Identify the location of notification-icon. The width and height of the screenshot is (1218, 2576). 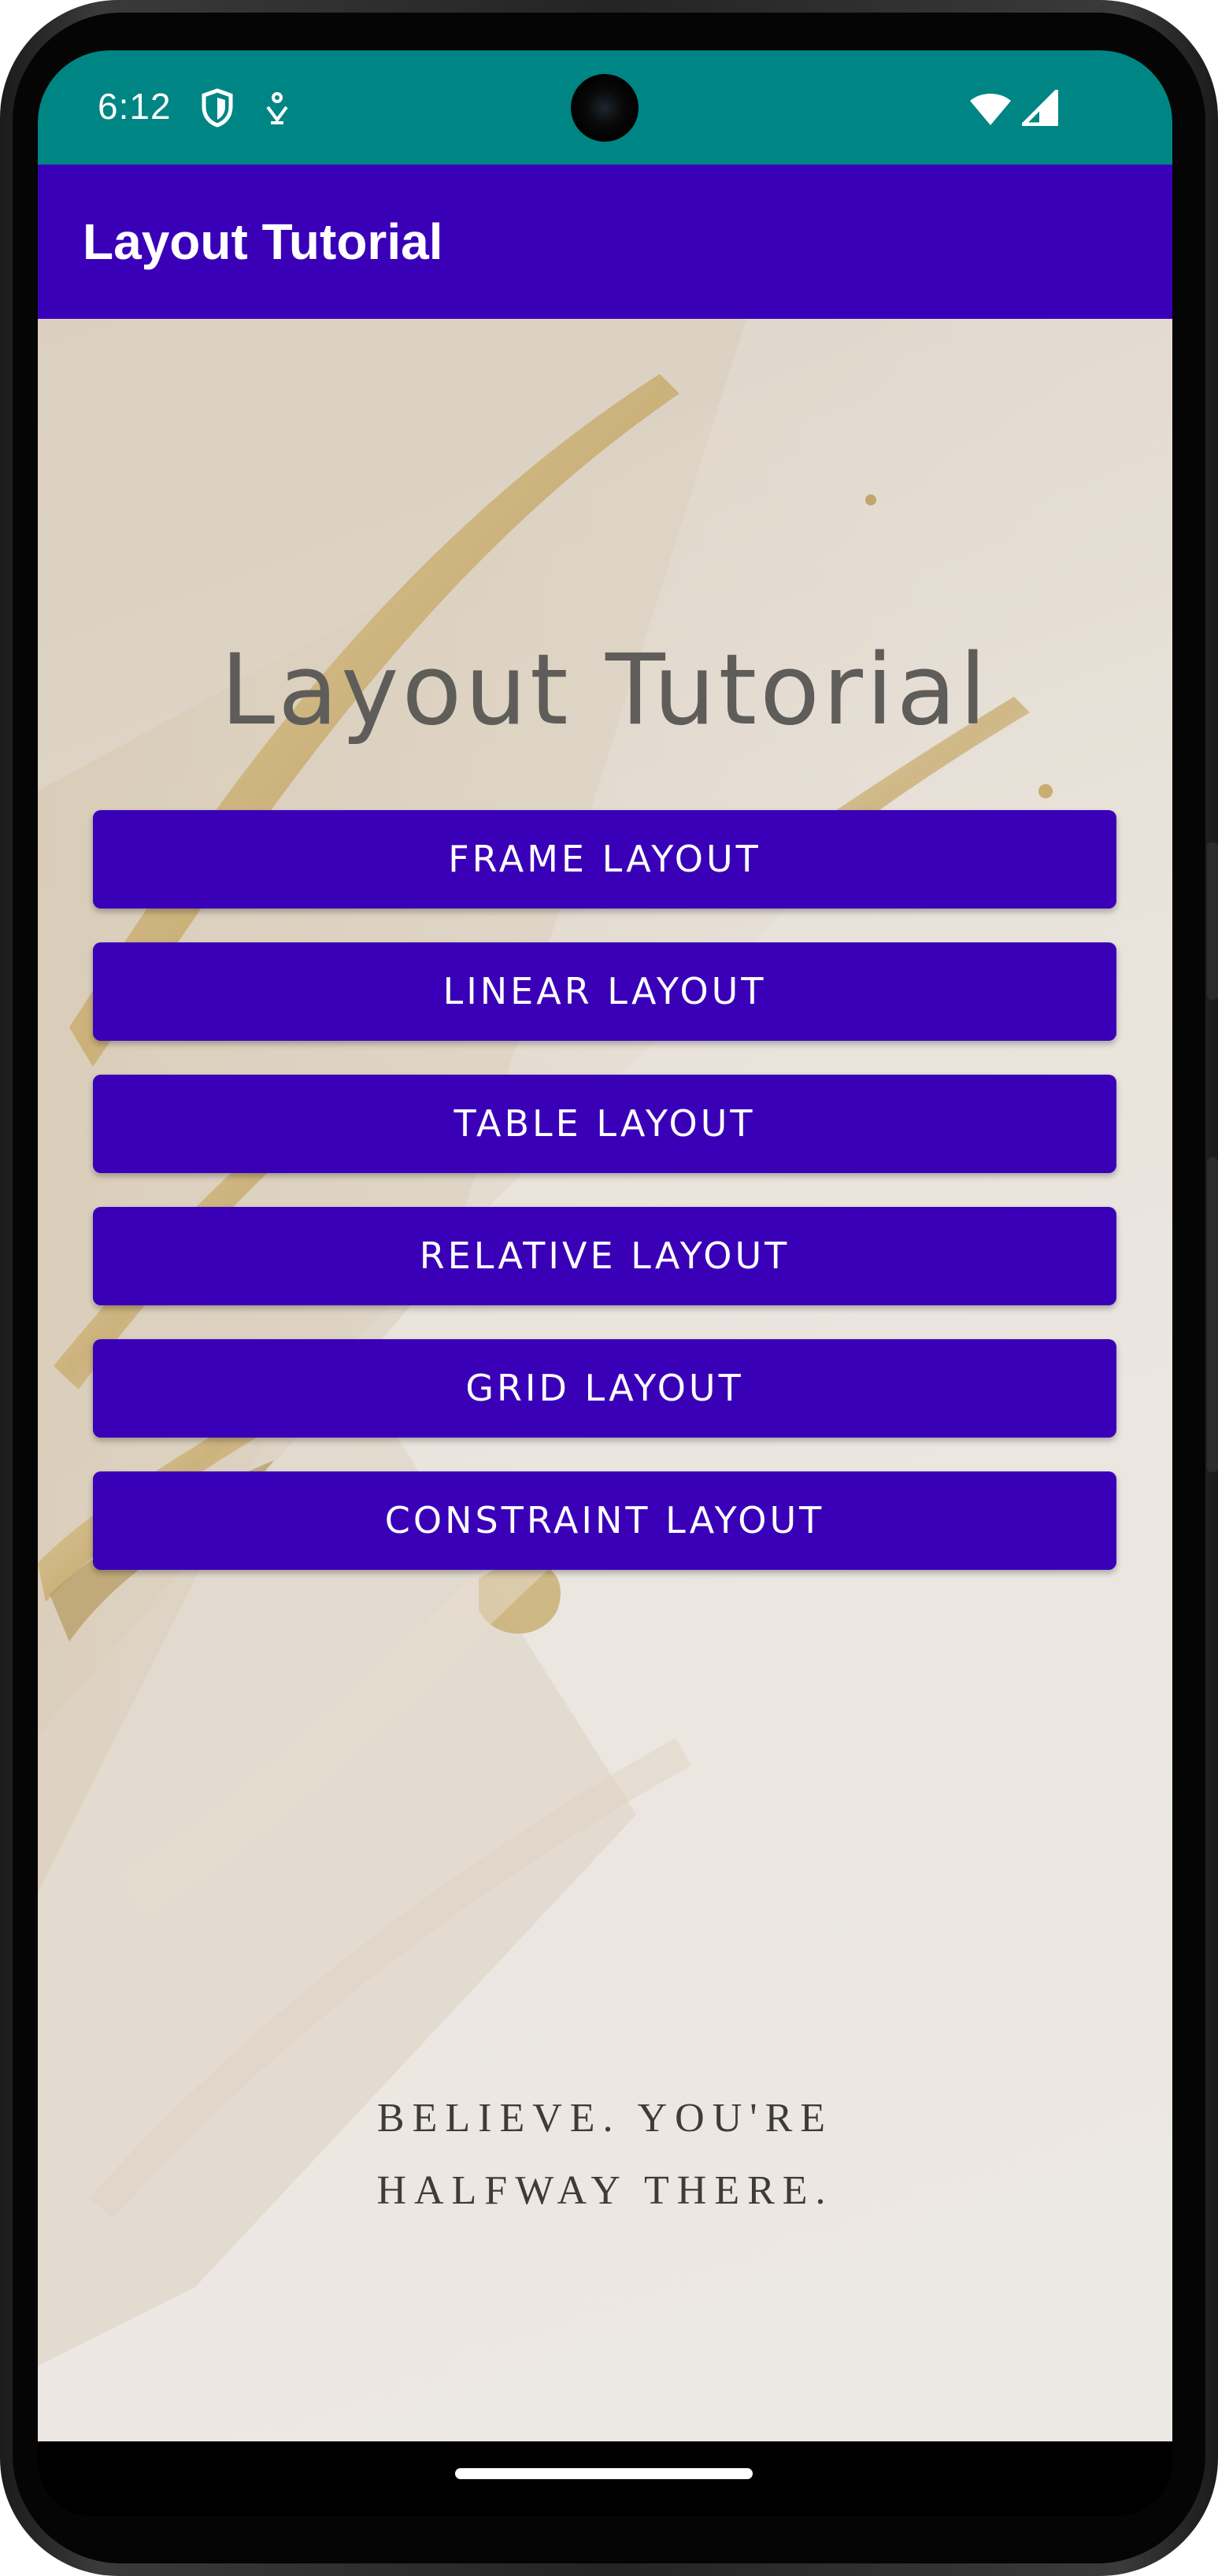
(277, 108).